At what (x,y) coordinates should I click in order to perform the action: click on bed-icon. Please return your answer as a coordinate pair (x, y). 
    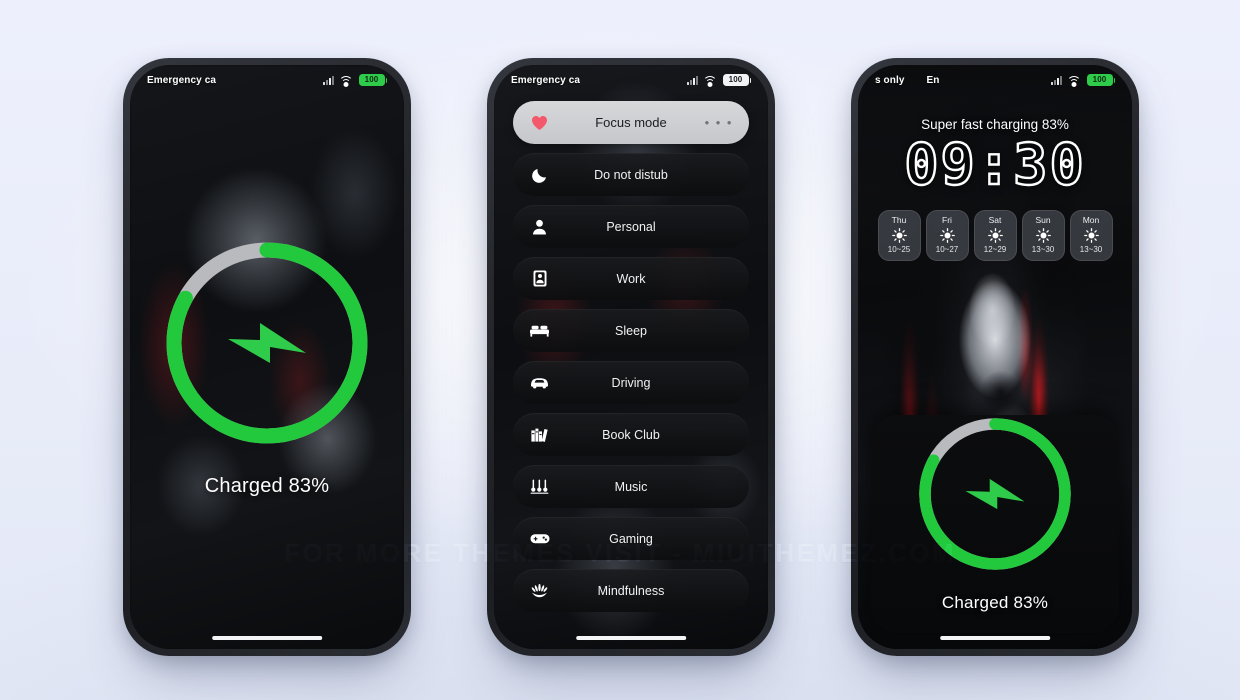
    Looking at the image, I should click on (539, 330).